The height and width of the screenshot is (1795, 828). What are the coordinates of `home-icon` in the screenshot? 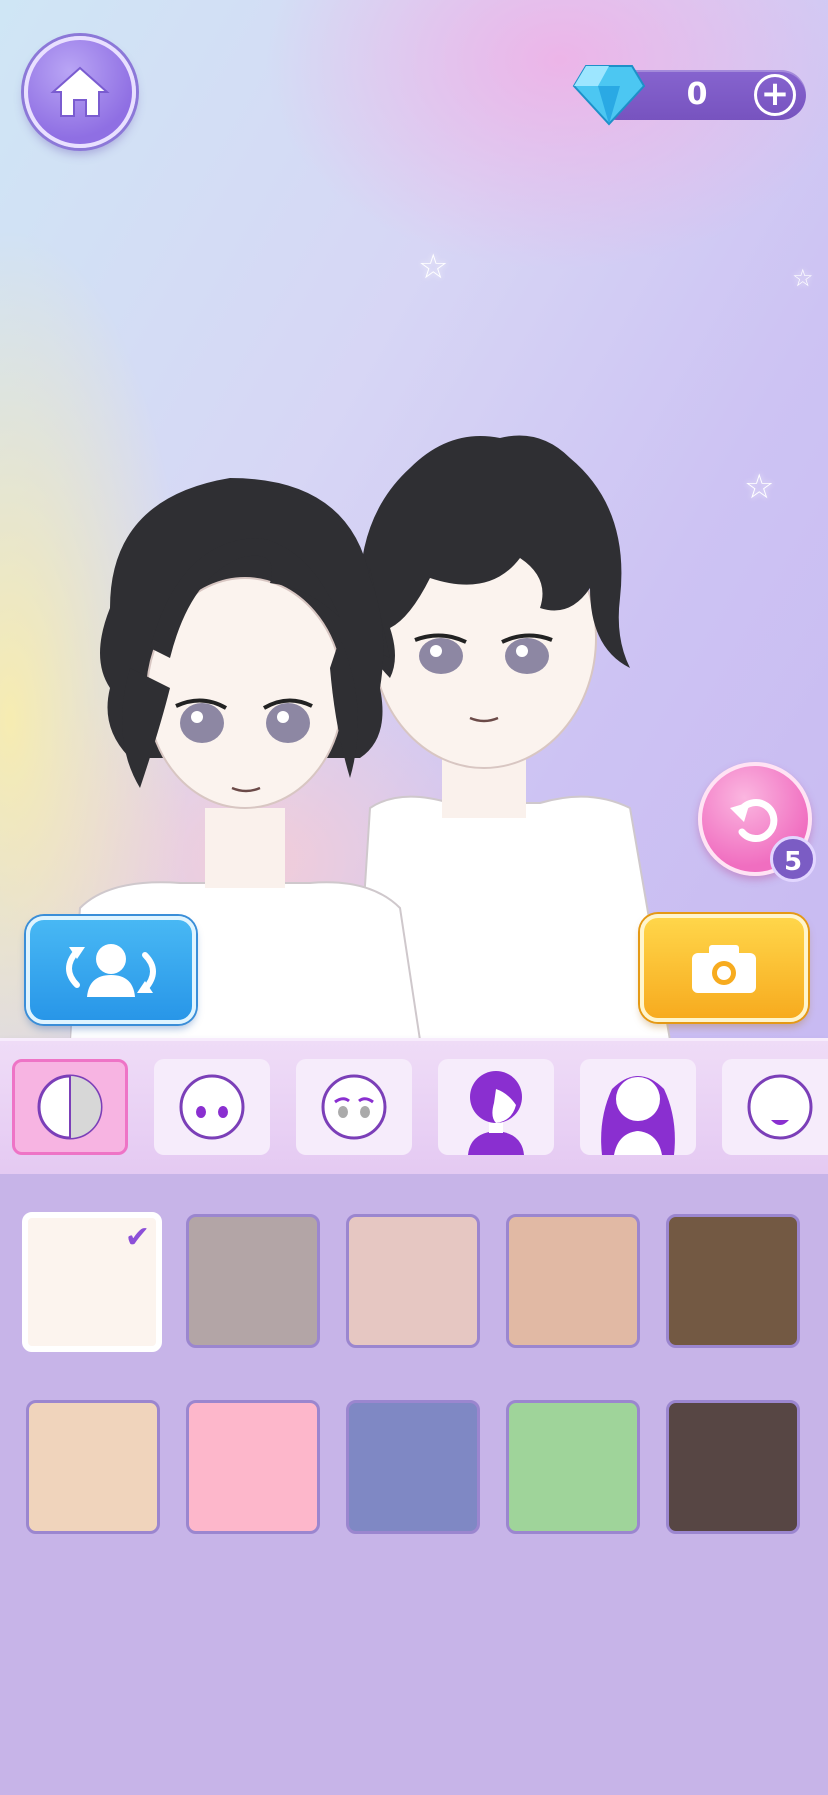 It's located at (80, 91).